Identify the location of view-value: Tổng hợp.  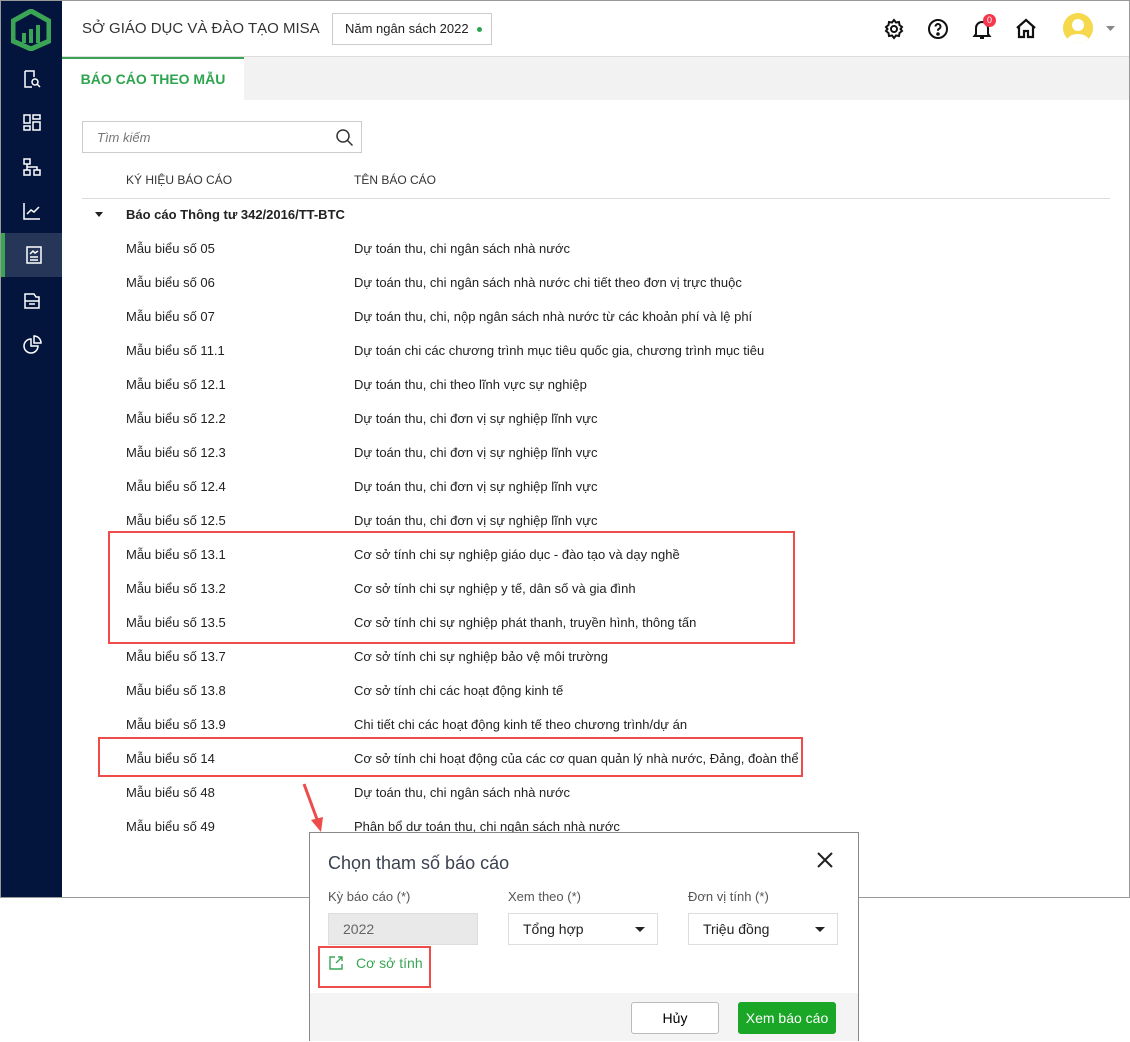
(553, 929).